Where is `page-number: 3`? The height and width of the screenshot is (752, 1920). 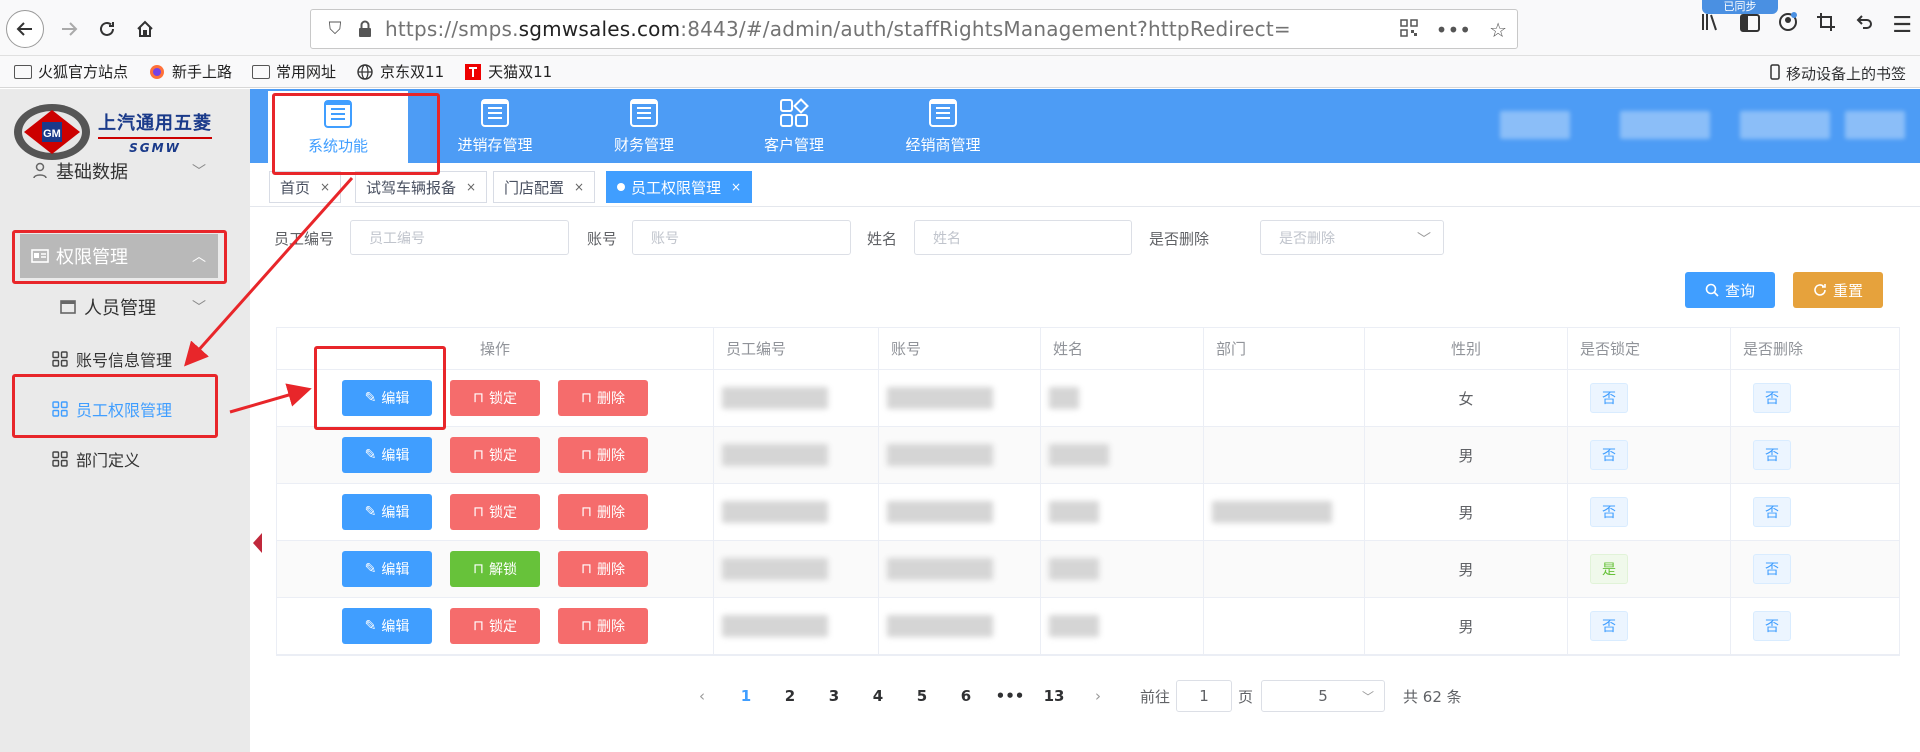 page-number: 3 is located at coordinates (834, 696).